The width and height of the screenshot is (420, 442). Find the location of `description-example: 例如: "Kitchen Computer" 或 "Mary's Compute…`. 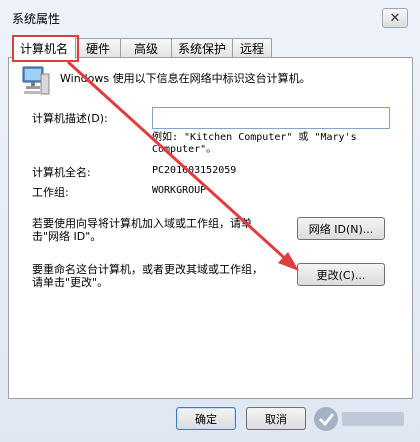

description-example: 例如: "Kitchen Computer" 或 "Mary's Compute… is located at coordinates (254, 143).